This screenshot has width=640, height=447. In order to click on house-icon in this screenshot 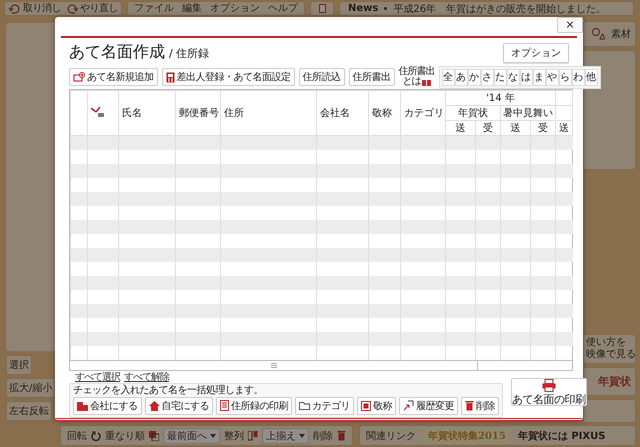, I will do `click(154, 405)`.